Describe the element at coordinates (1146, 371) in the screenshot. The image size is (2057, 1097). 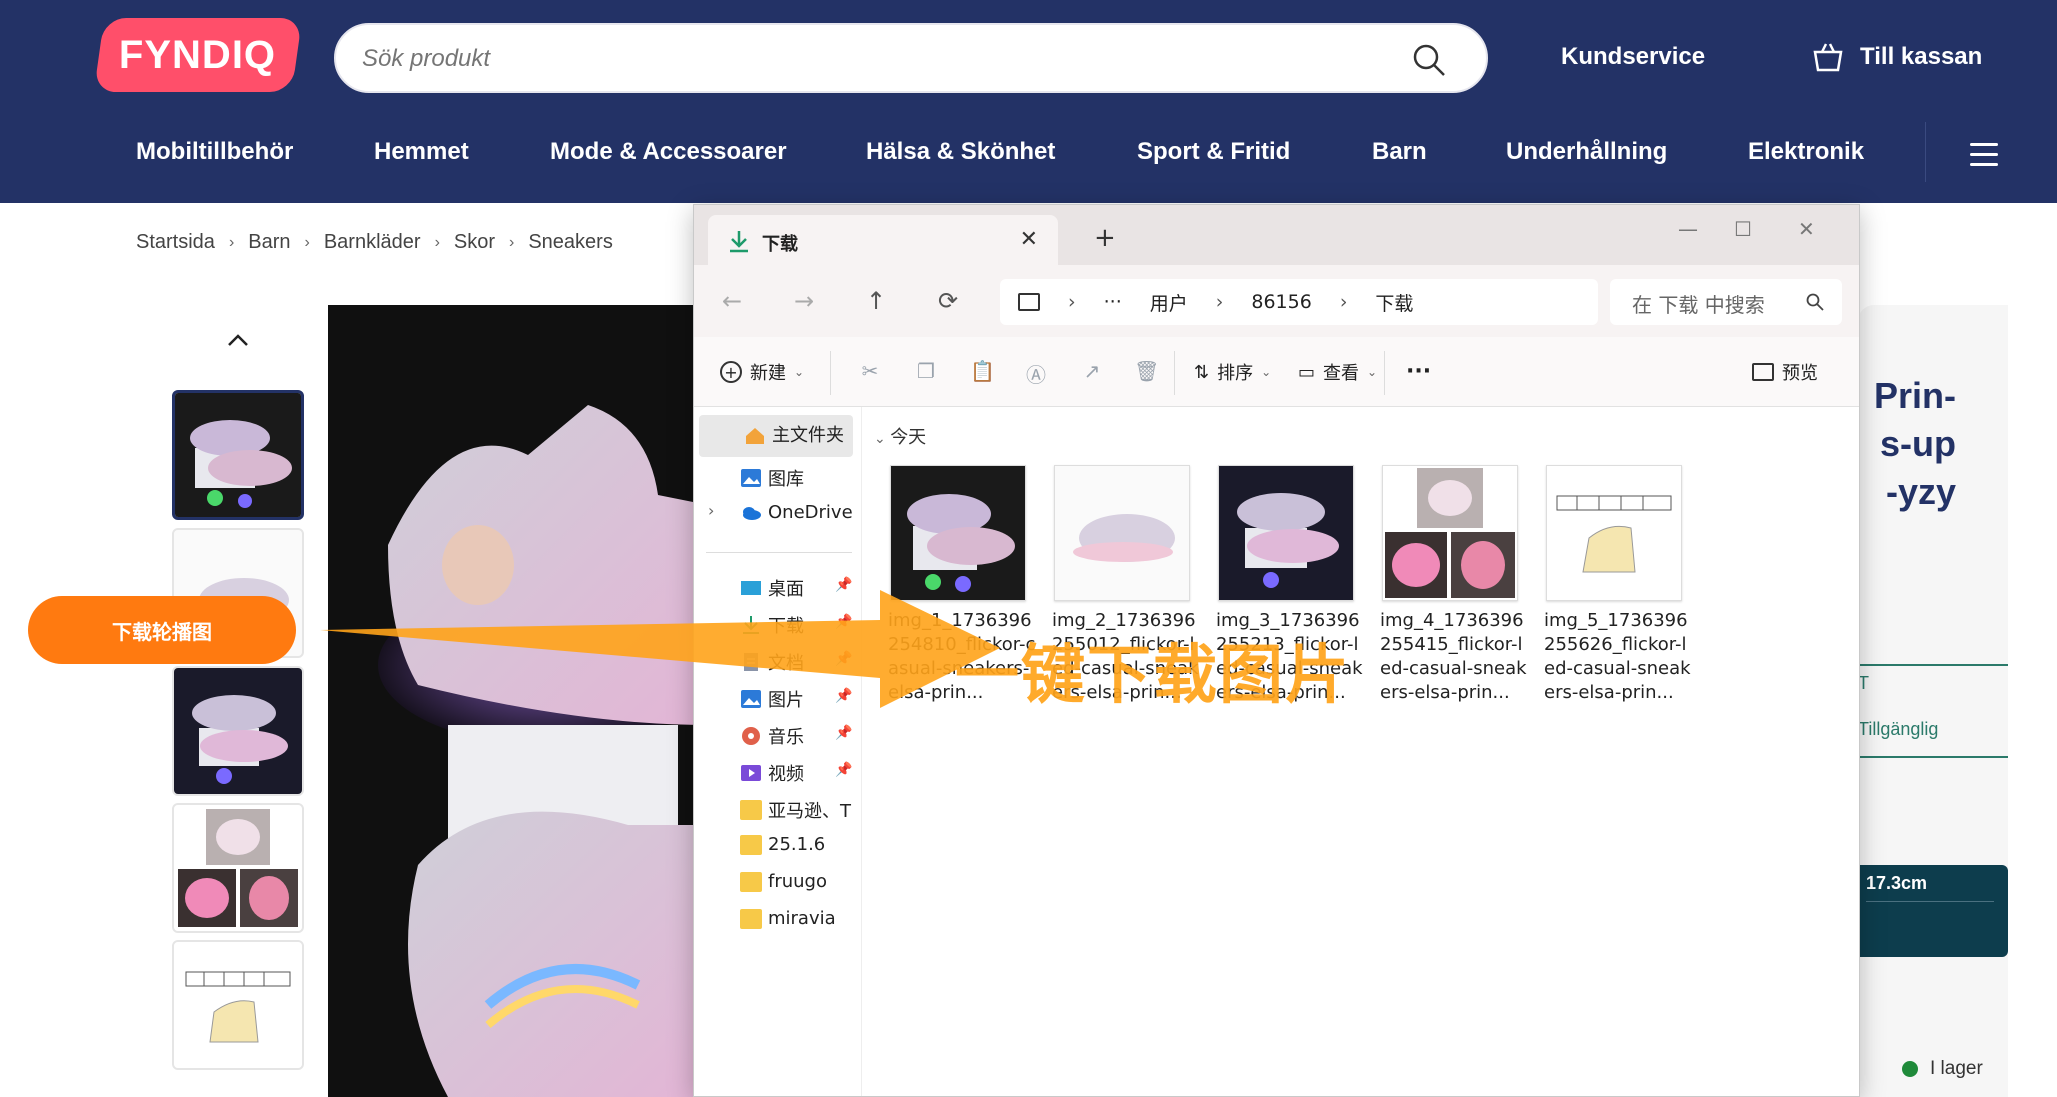
I see `delete-icon: 🗑` at that location.